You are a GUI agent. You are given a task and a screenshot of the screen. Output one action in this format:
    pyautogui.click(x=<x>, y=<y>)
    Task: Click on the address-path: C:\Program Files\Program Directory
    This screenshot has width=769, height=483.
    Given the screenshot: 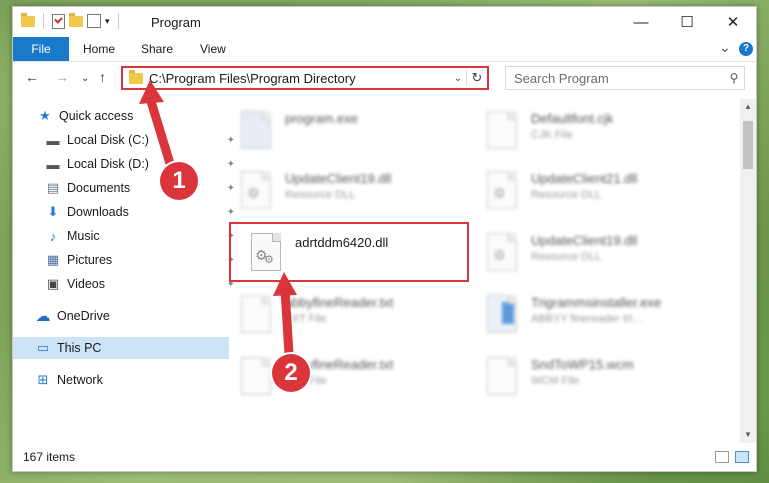 What is the action you would take?
    pyautogui.click(x=299, y=78)
    